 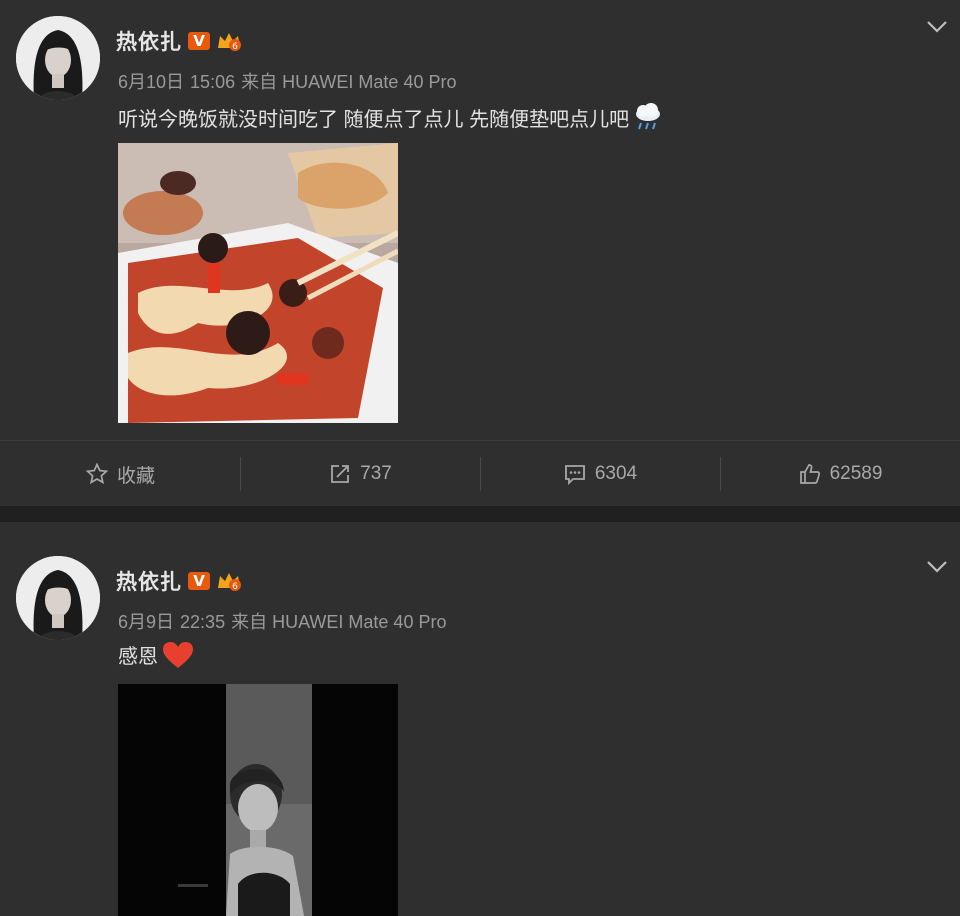 What do you see at coordinates (135, 476) in the screenshot?
I see `favorite-label: 收藏` at bounding box center [135, 476].